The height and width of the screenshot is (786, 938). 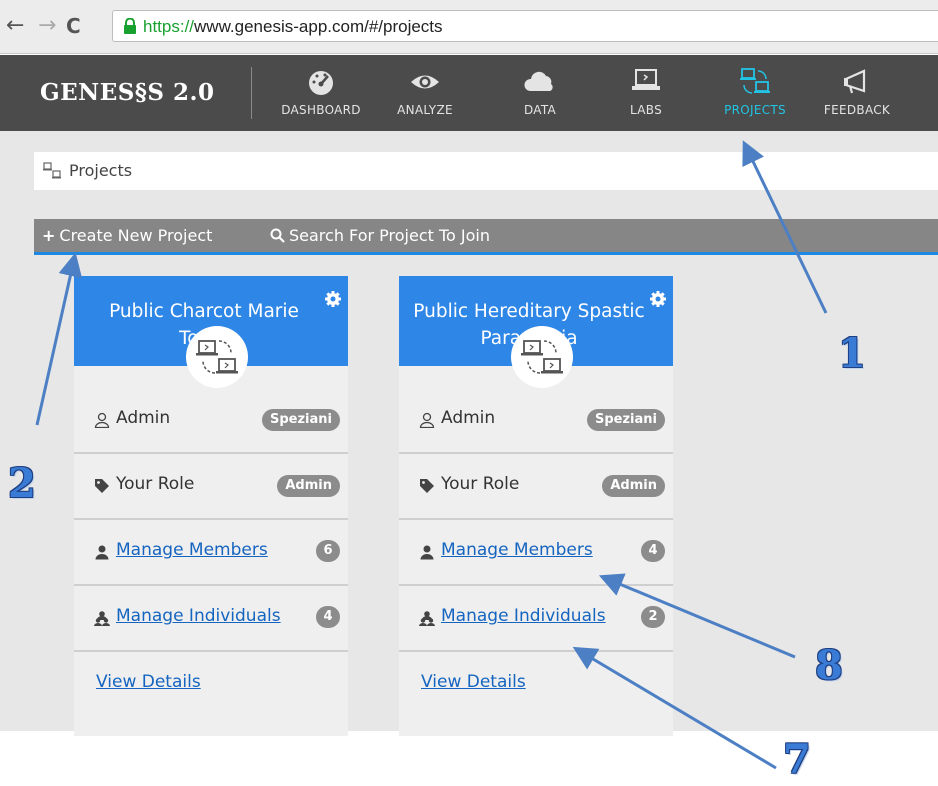 What do you see at coordinates (486, 171) in the screenshot?
I see `breadcrumb: Projects` at bounding box center [486, 171].